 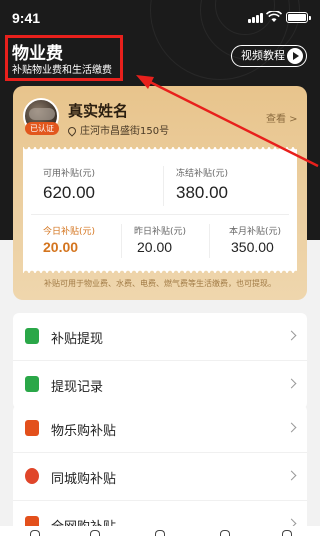 I want to click on record-icon, so click(x=32, y=384).